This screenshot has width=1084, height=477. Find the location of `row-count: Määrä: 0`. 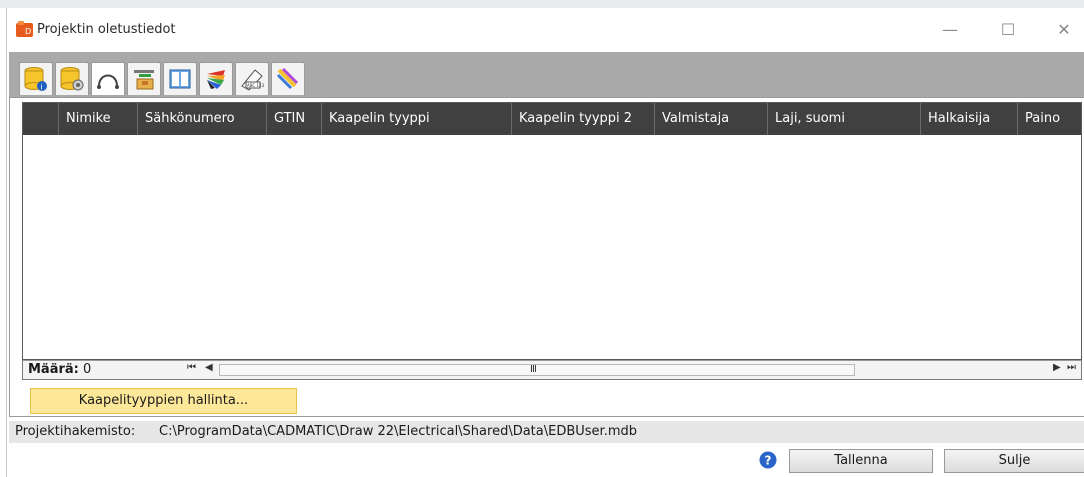

row-count: Määrä: 0 is located at coordinates (59, 369).